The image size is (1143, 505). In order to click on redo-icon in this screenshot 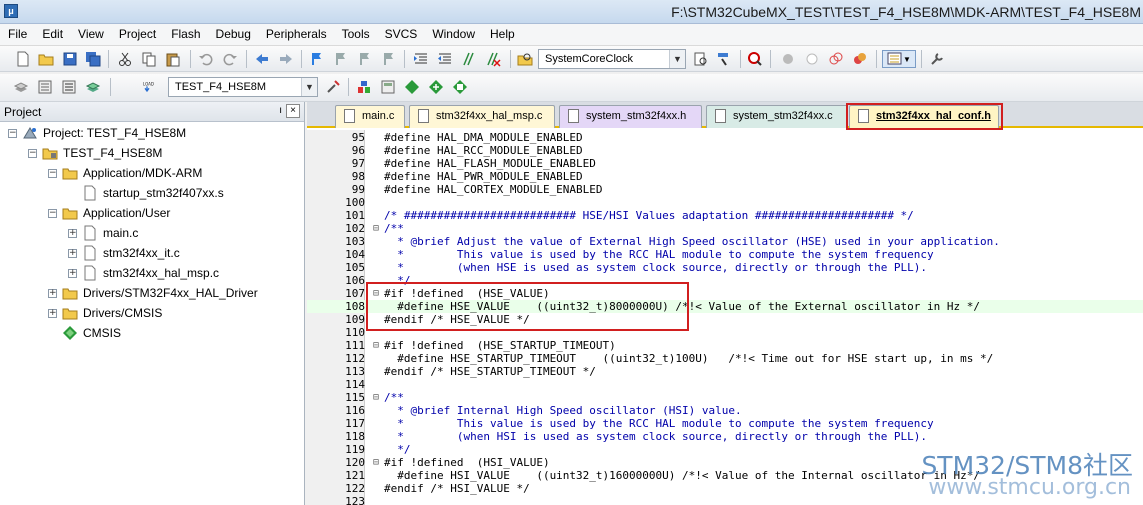, I will do `click(230, 59)`.